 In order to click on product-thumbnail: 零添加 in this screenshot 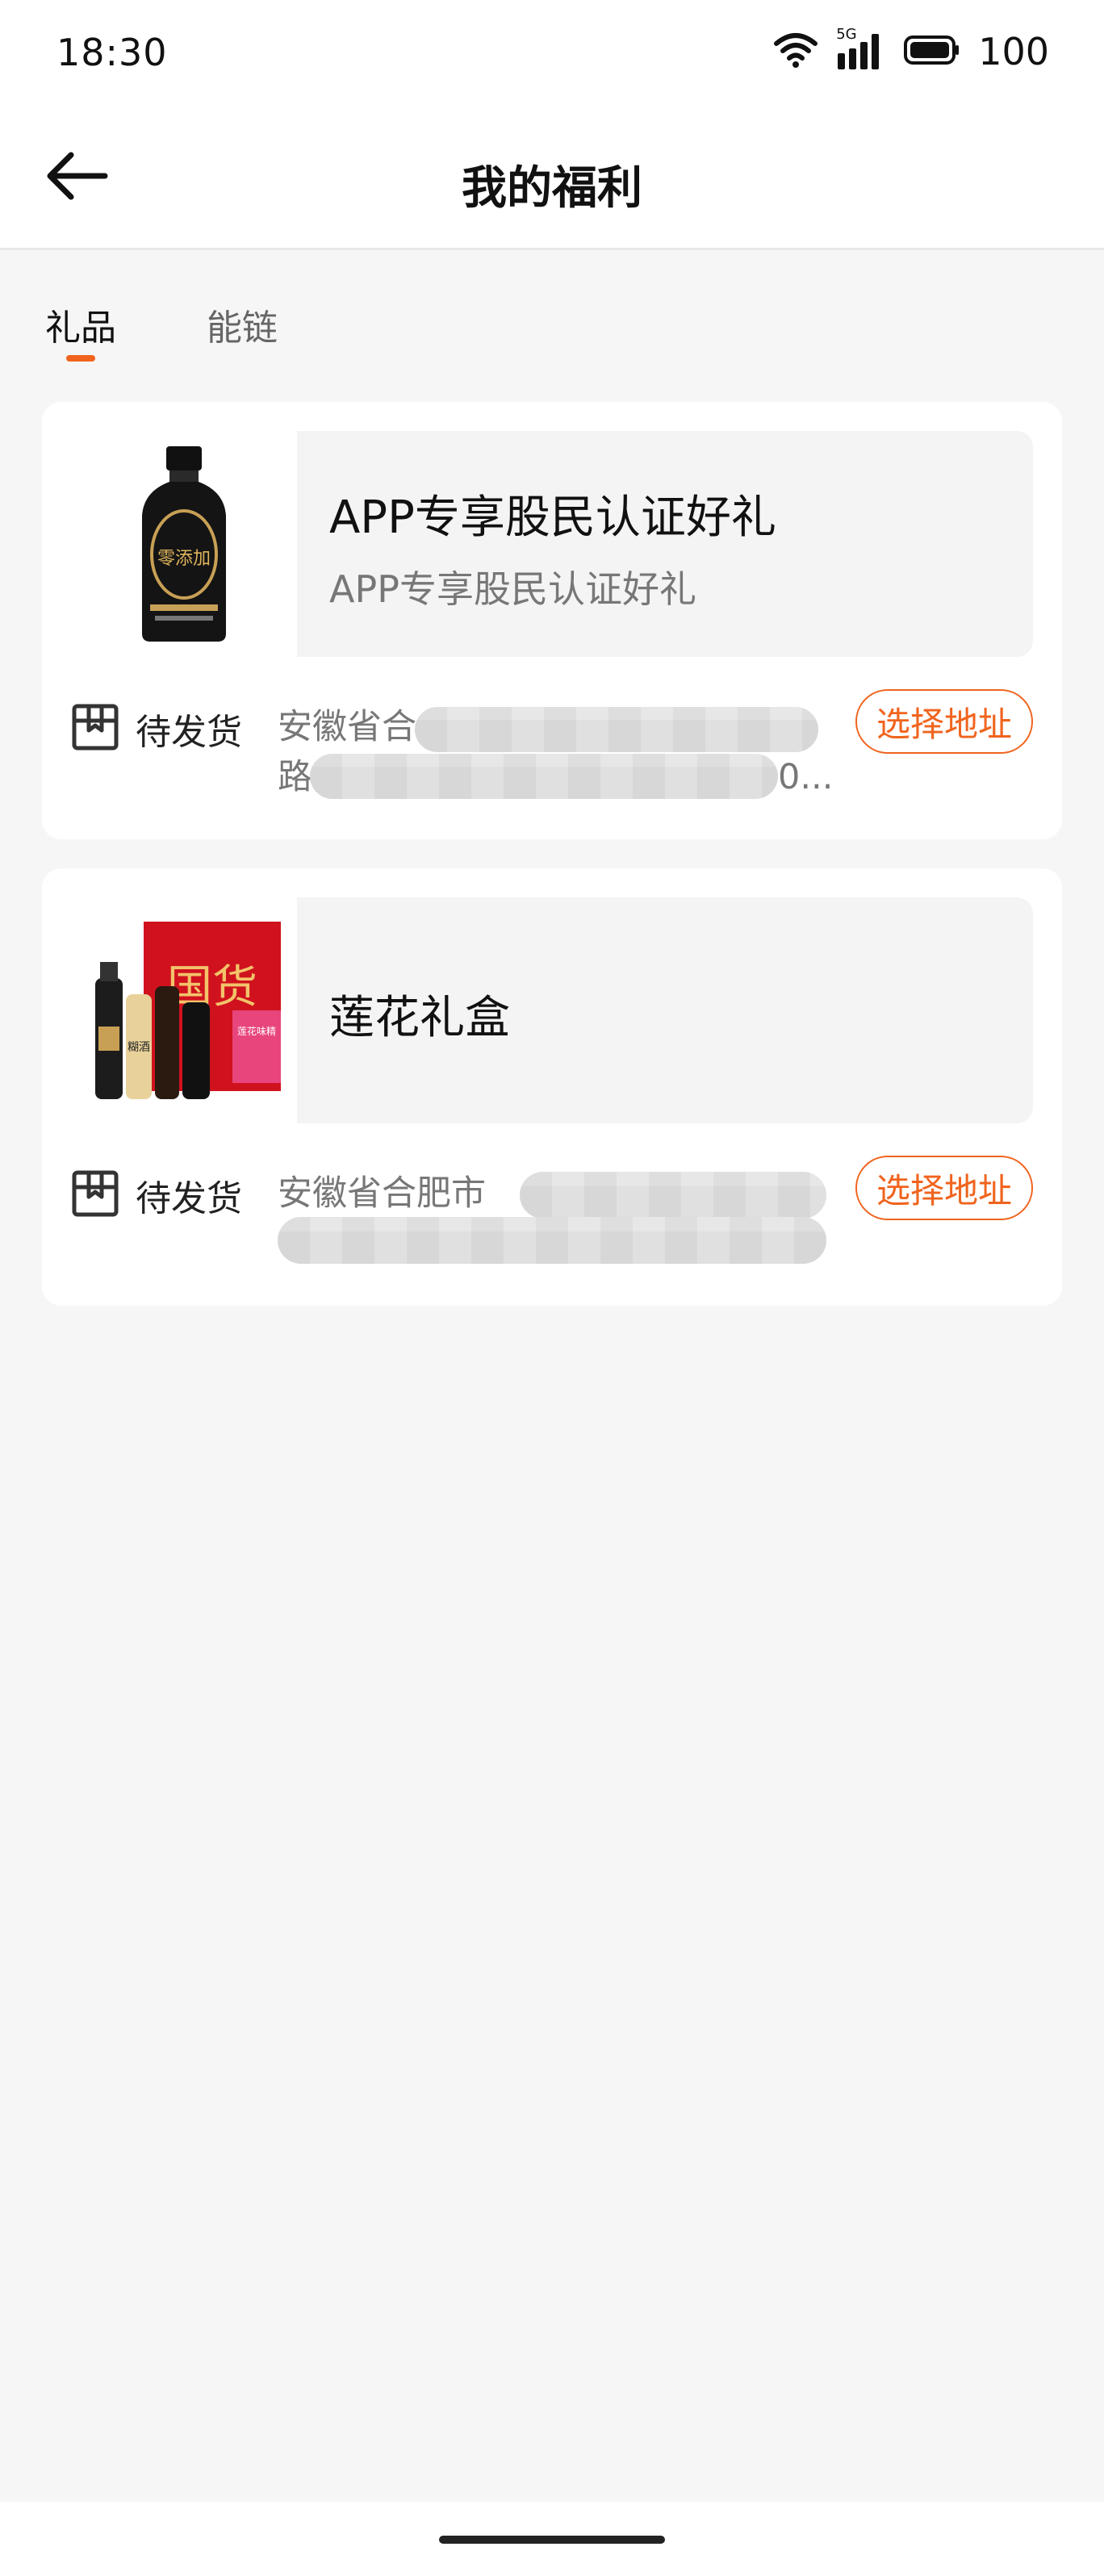, I will do `click(184, 544)`.